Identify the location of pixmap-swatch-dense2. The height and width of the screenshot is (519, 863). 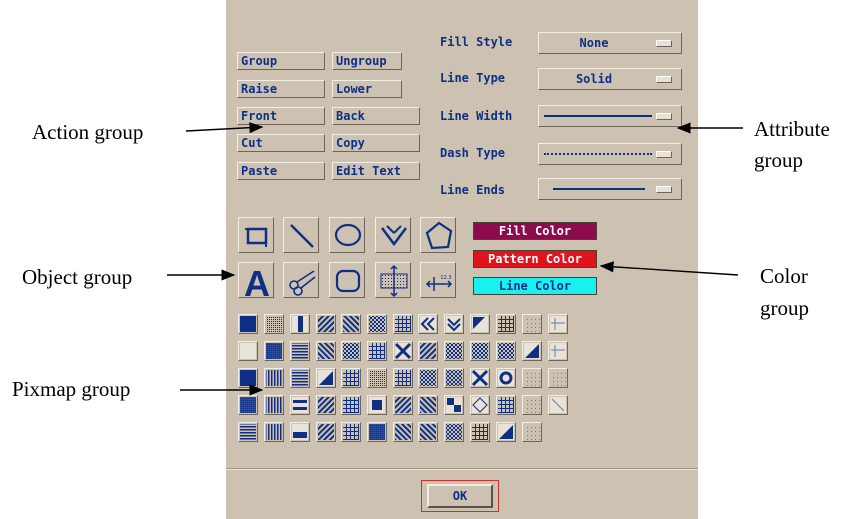
(377, 432).